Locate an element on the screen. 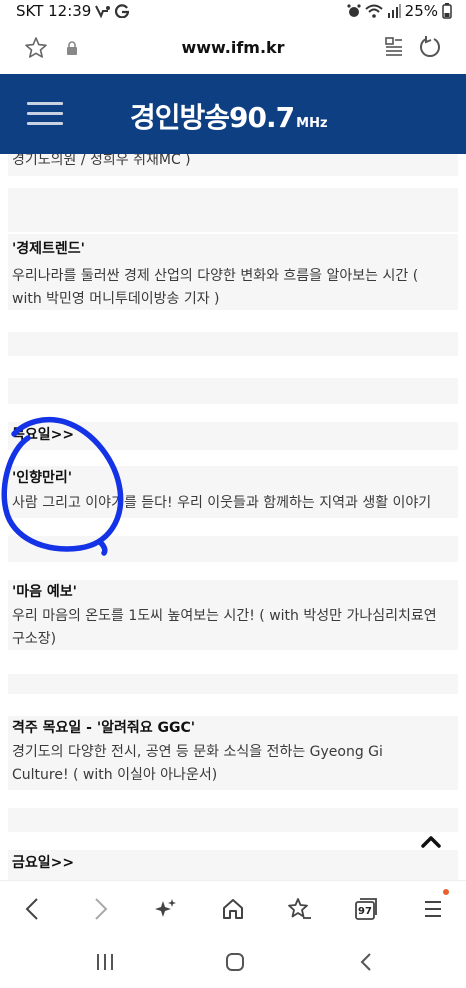 The height and width of the screenshot is (988, 466). program-description: 우리나라를 둘러싼 경제 산업의 다양한 변화와 흐름을 알아보는 시간 ( is located at coordinates (215, 276).